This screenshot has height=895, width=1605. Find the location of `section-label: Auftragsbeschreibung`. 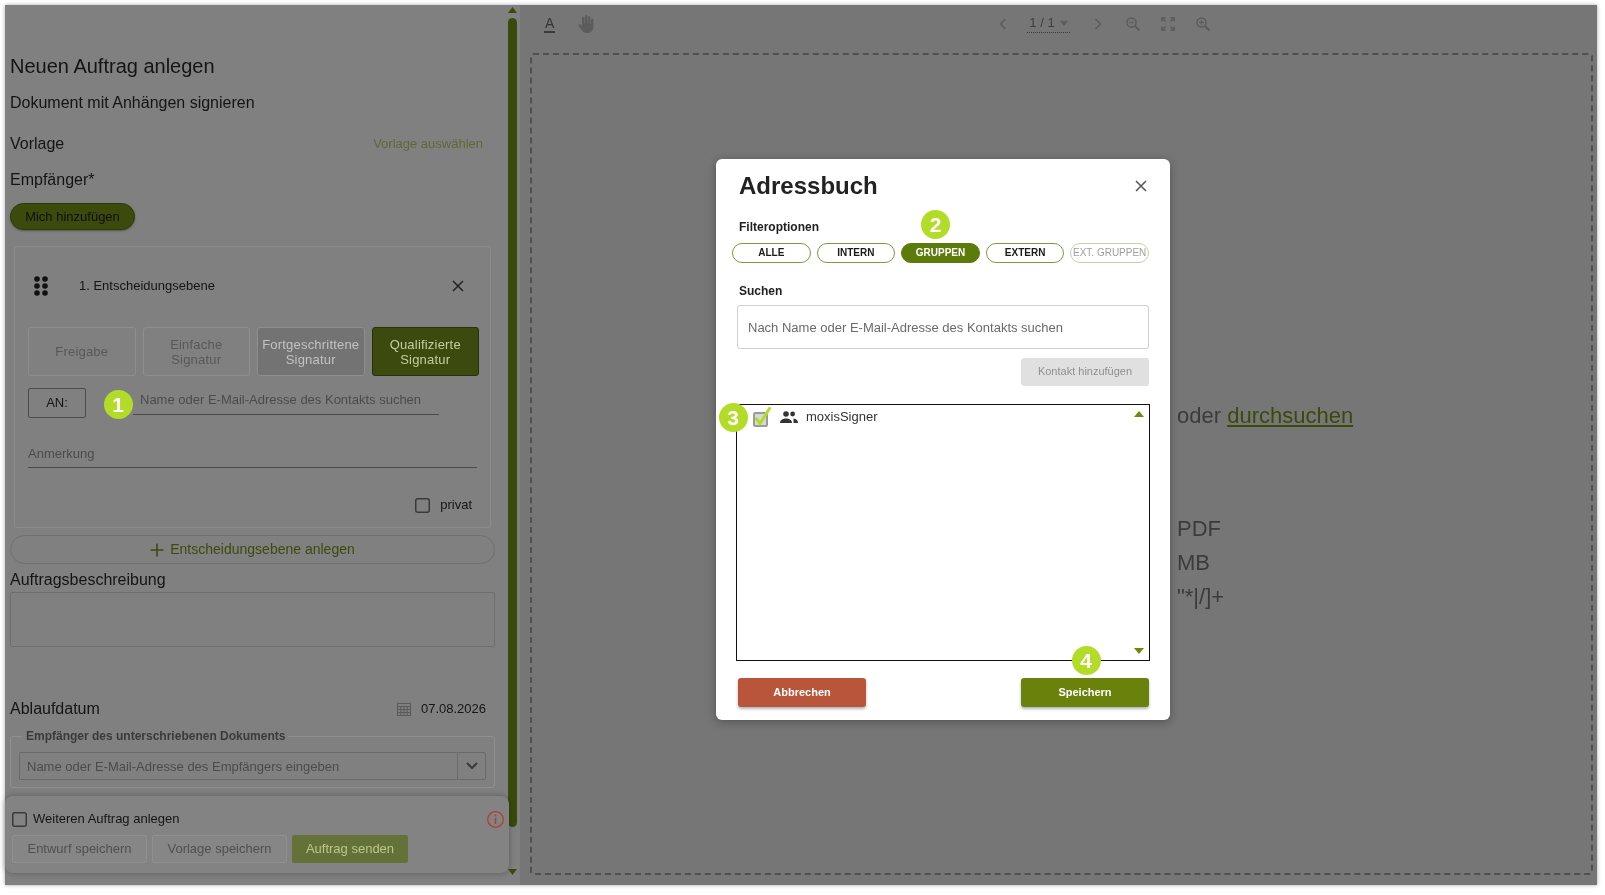

section-label: Auftragsbeschreibung is located at coordinates (88, 580).